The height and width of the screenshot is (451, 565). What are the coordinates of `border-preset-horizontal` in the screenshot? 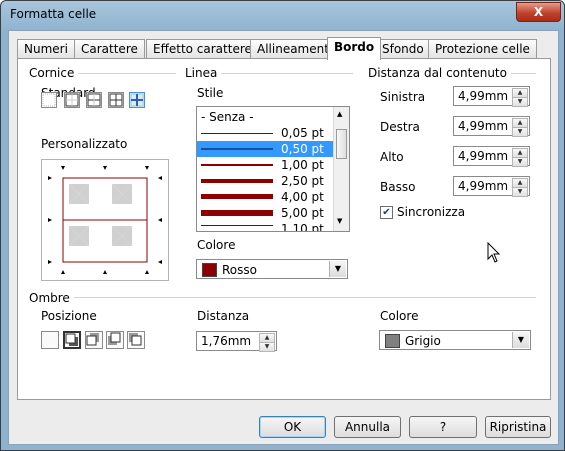 It's located at (94, 100).